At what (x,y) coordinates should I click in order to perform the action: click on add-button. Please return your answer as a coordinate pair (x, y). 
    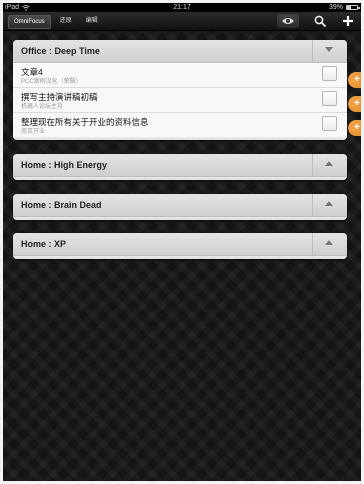
    Looking at the image, I should click on (348, 21).